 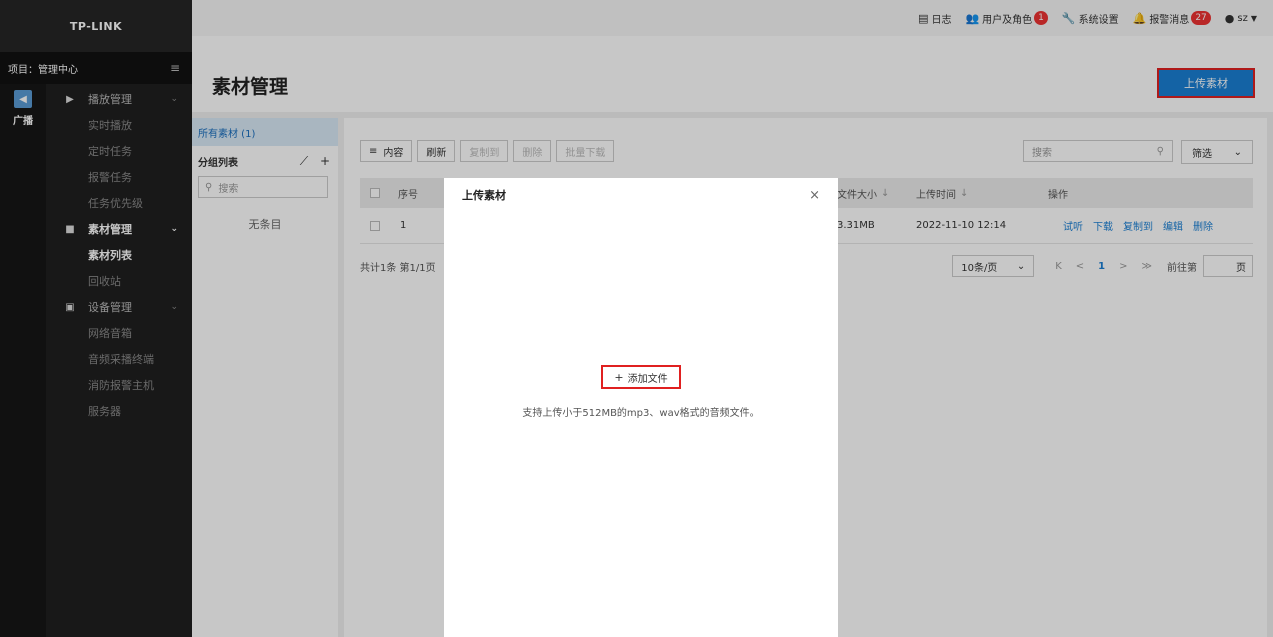 I want to click on dialog-header: 上传素材 ×, so click(x=641, y=195).